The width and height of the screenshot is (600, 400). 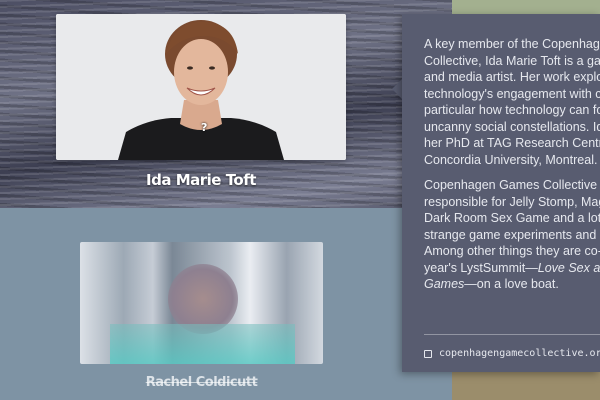 I want to click on bio-line: and media artist. Her work explore, so click(x=512, y=77).